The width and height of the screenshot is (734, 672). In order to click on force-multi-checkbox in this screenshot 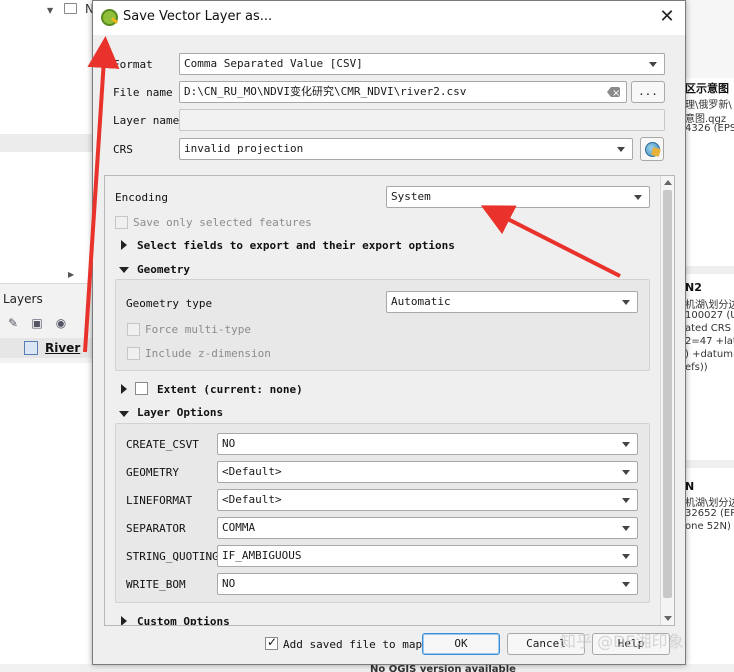, I will do `click(133, 329)`.